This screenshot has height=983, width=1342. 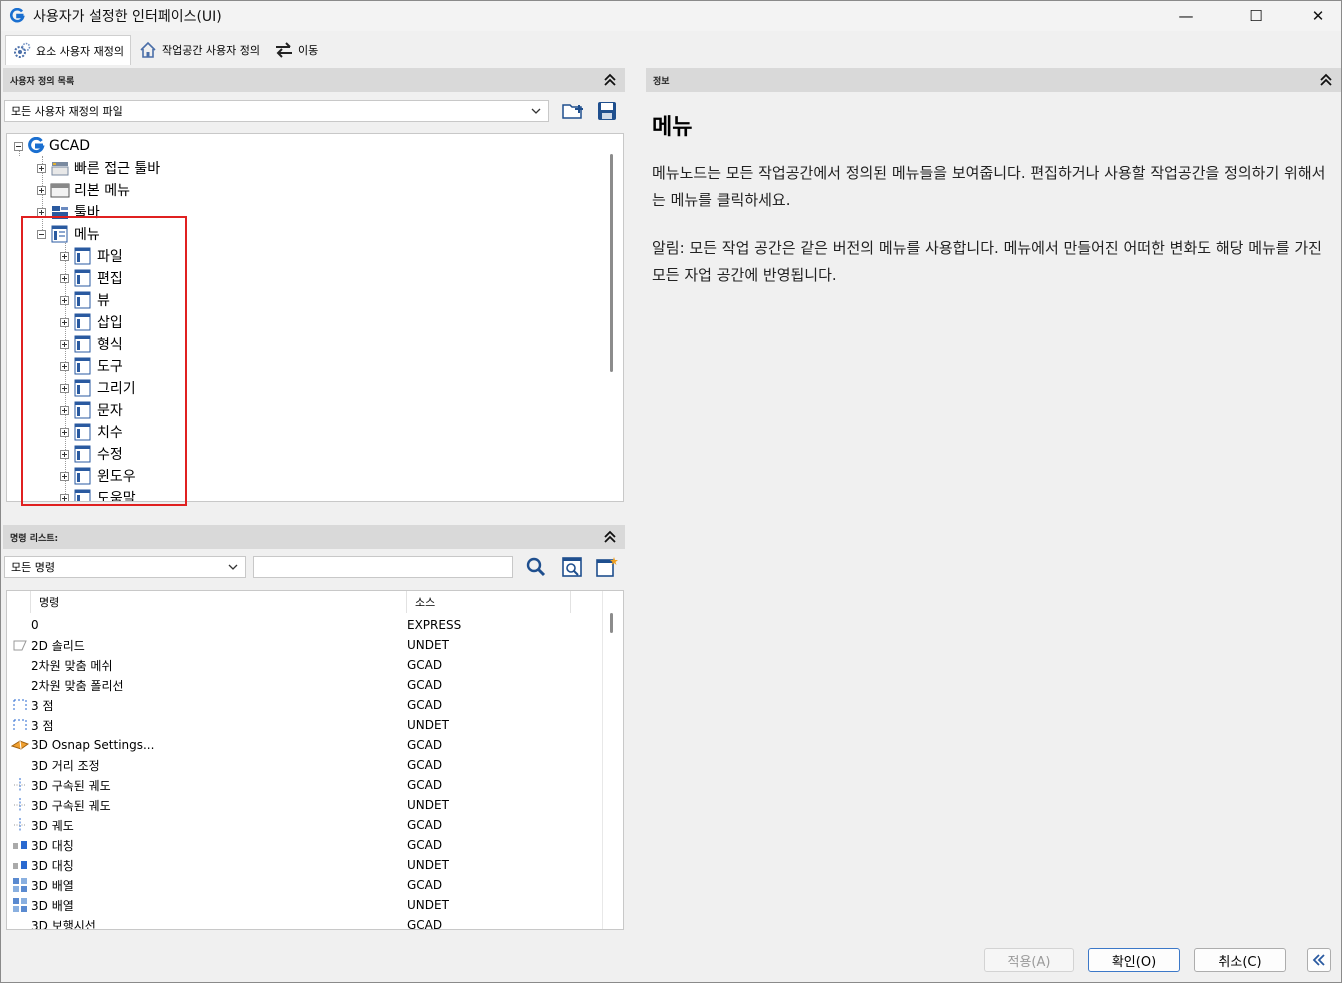 What do you see at coordinates (20, 905) in the screenshot?
I see `array-3d-icon` at bounding box center [20, 905].